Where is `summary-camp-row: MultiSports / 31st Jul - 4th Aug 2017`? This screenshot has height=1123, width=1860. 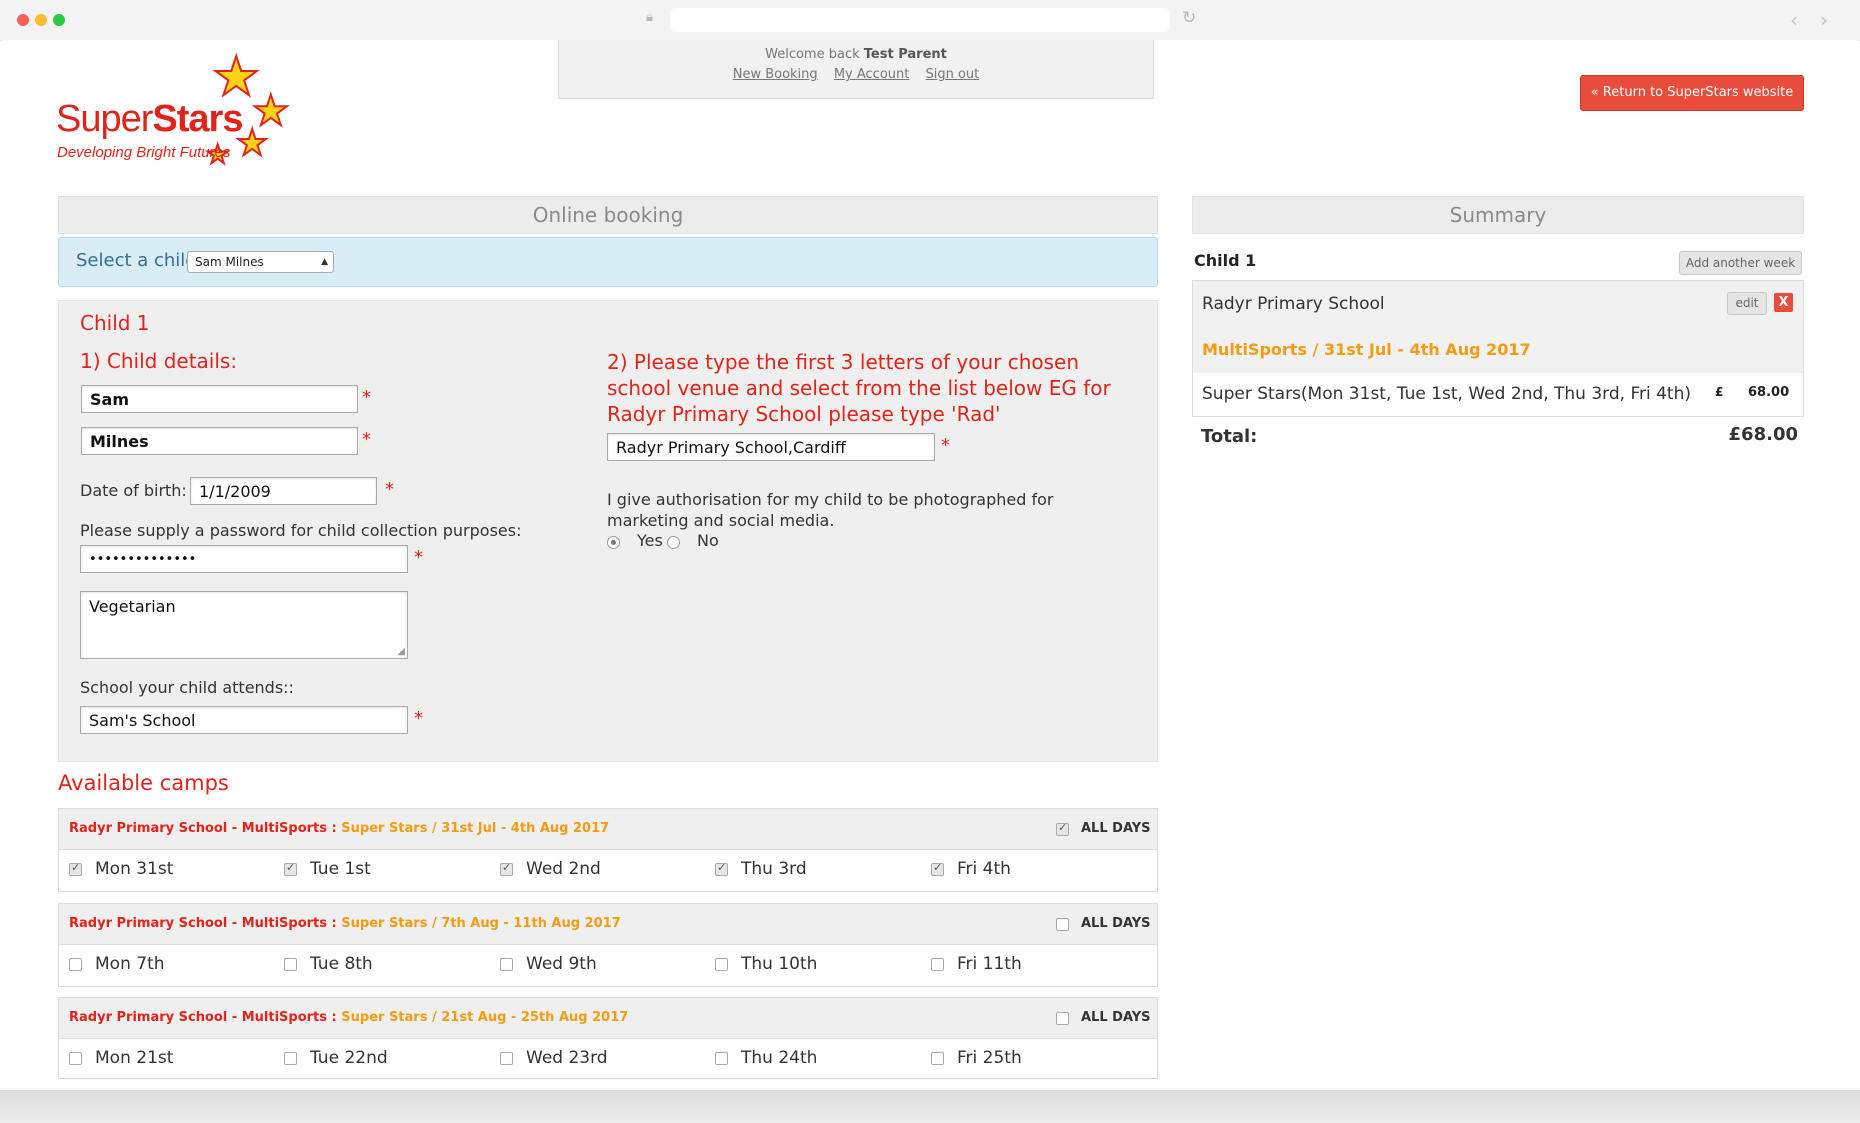 summary-camp-row: MultiSports / 31st Jul - 4th Aug 2017 is located at coordinates (1498, 350).